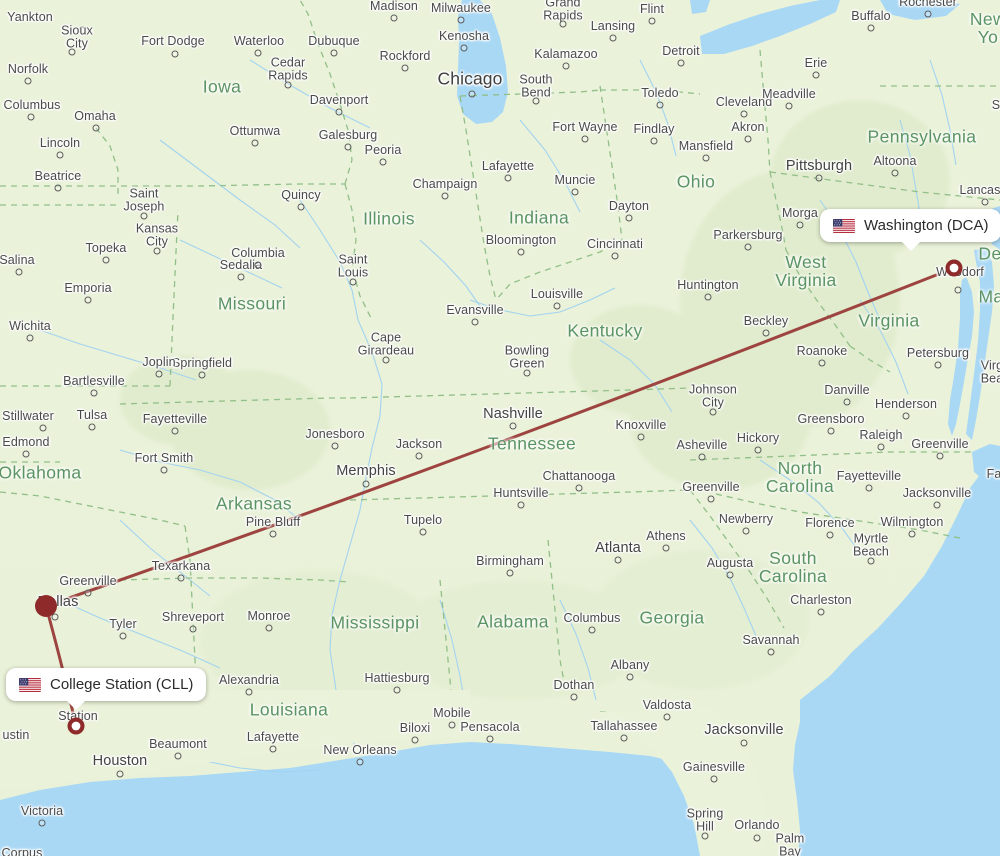 The height and width of the screenshot is (856, 1000). What do you see at coordinates (954, 268) in the screenshot?
I see `airport-marker-dca` at bounding box center [954, 268].